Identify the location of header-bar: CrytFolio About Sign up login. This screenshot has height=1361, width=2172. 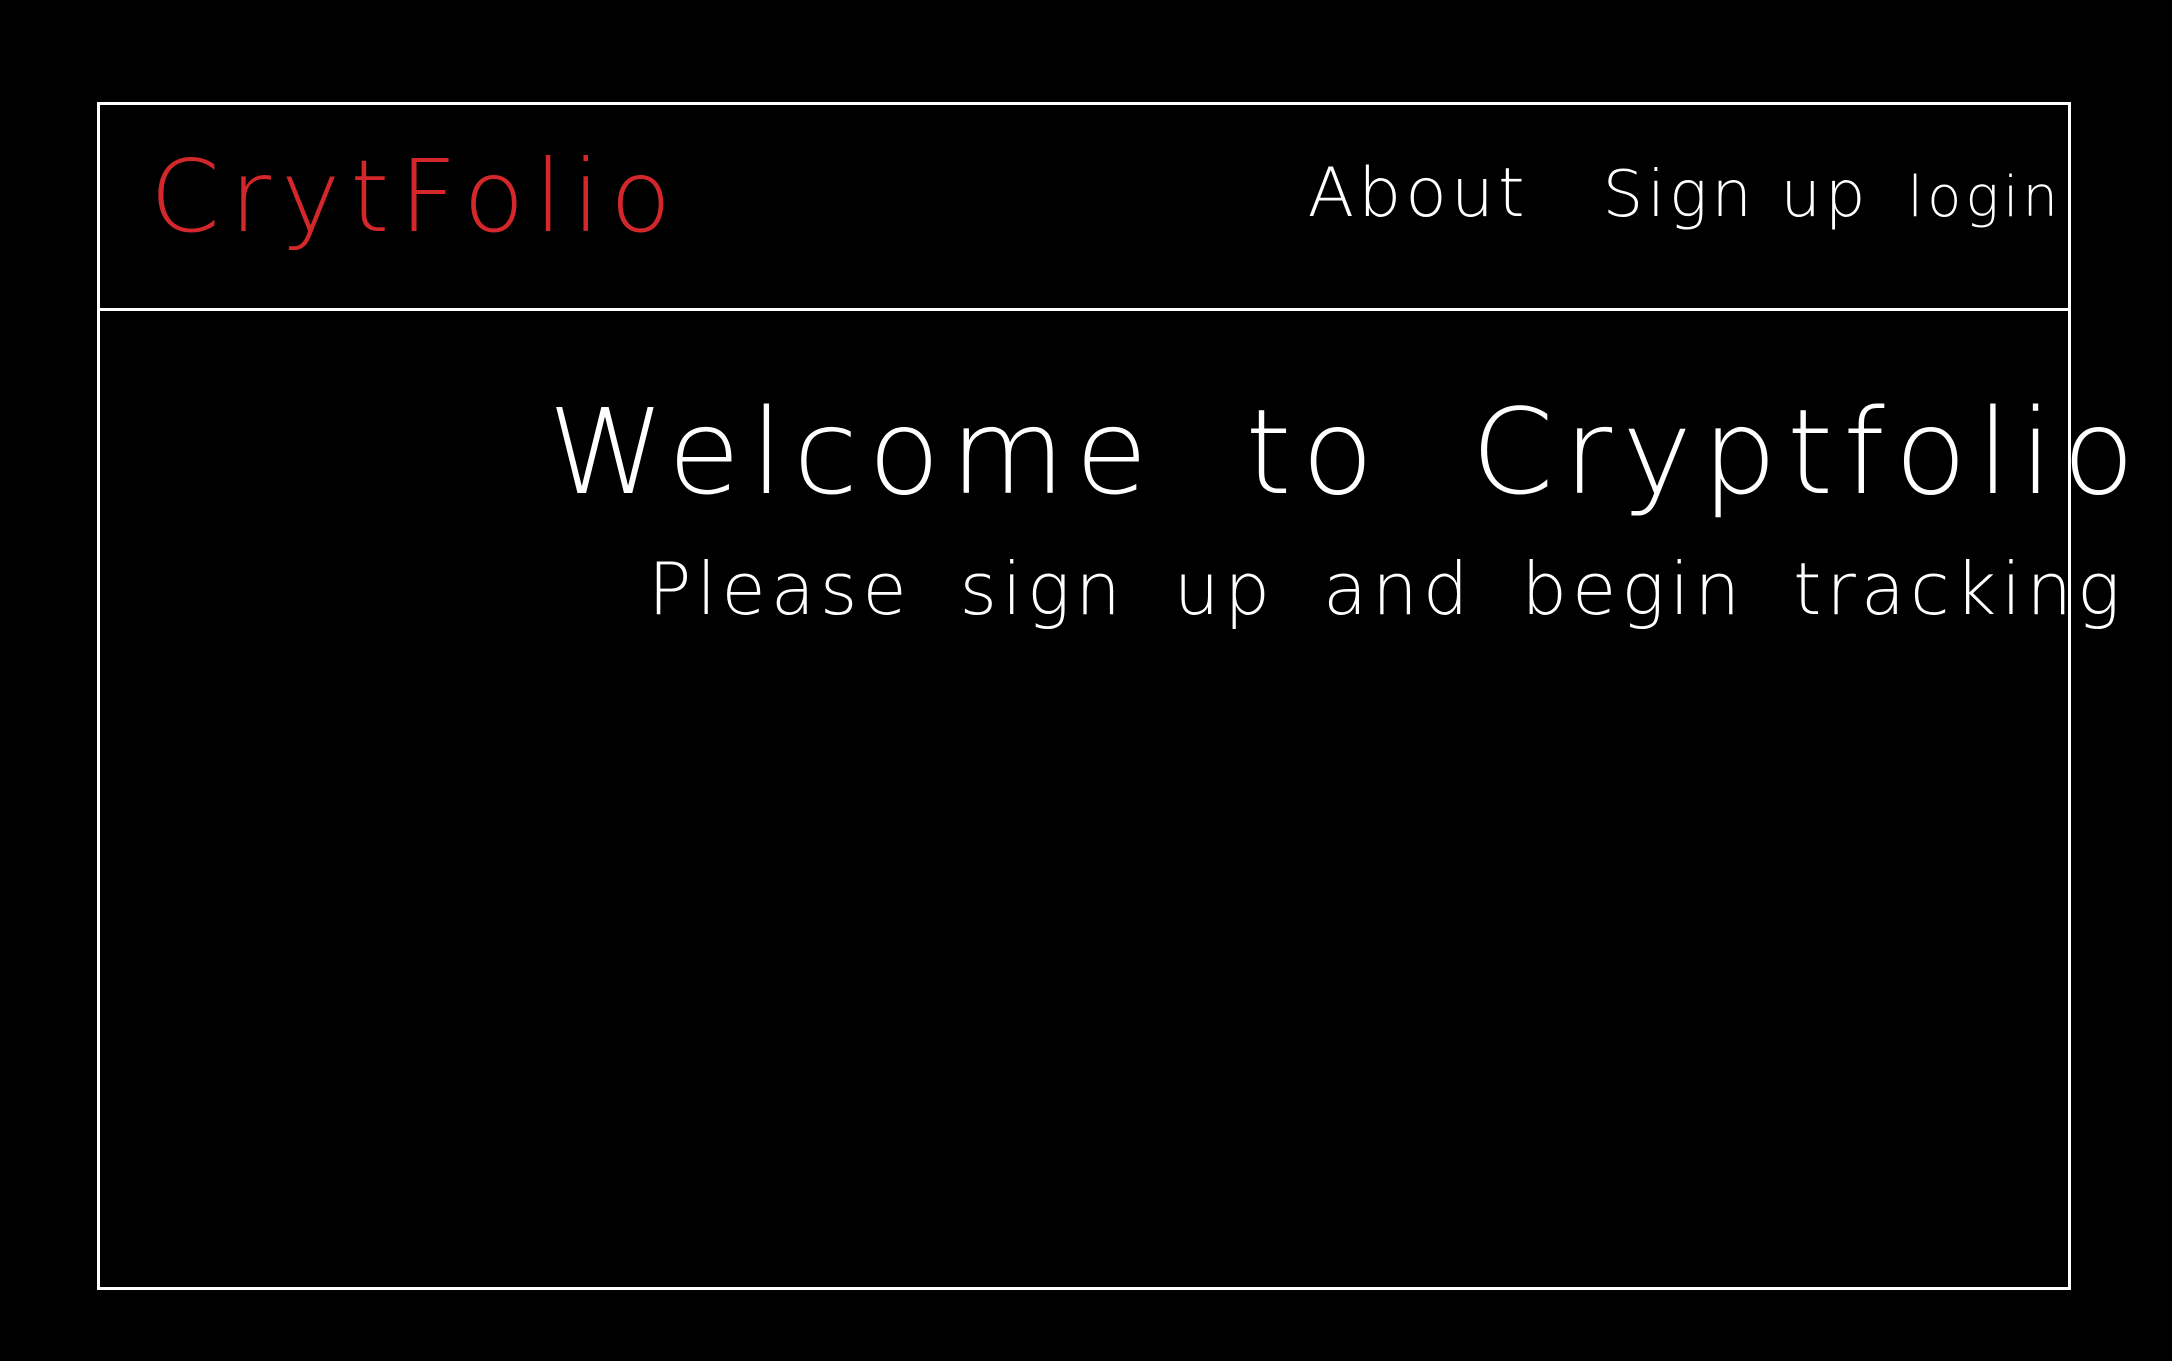
(1084, 208).